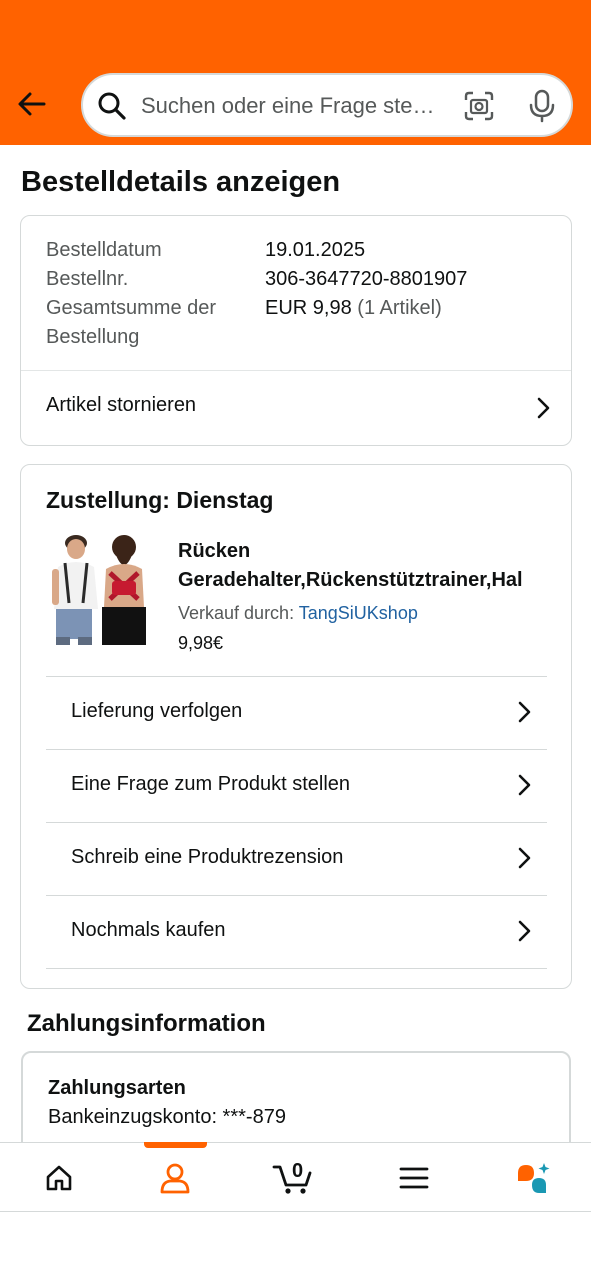 This screenshot has height=1280, width=591. I want to click on seller-prefix: Verkauf durch:, so click(236, 613).